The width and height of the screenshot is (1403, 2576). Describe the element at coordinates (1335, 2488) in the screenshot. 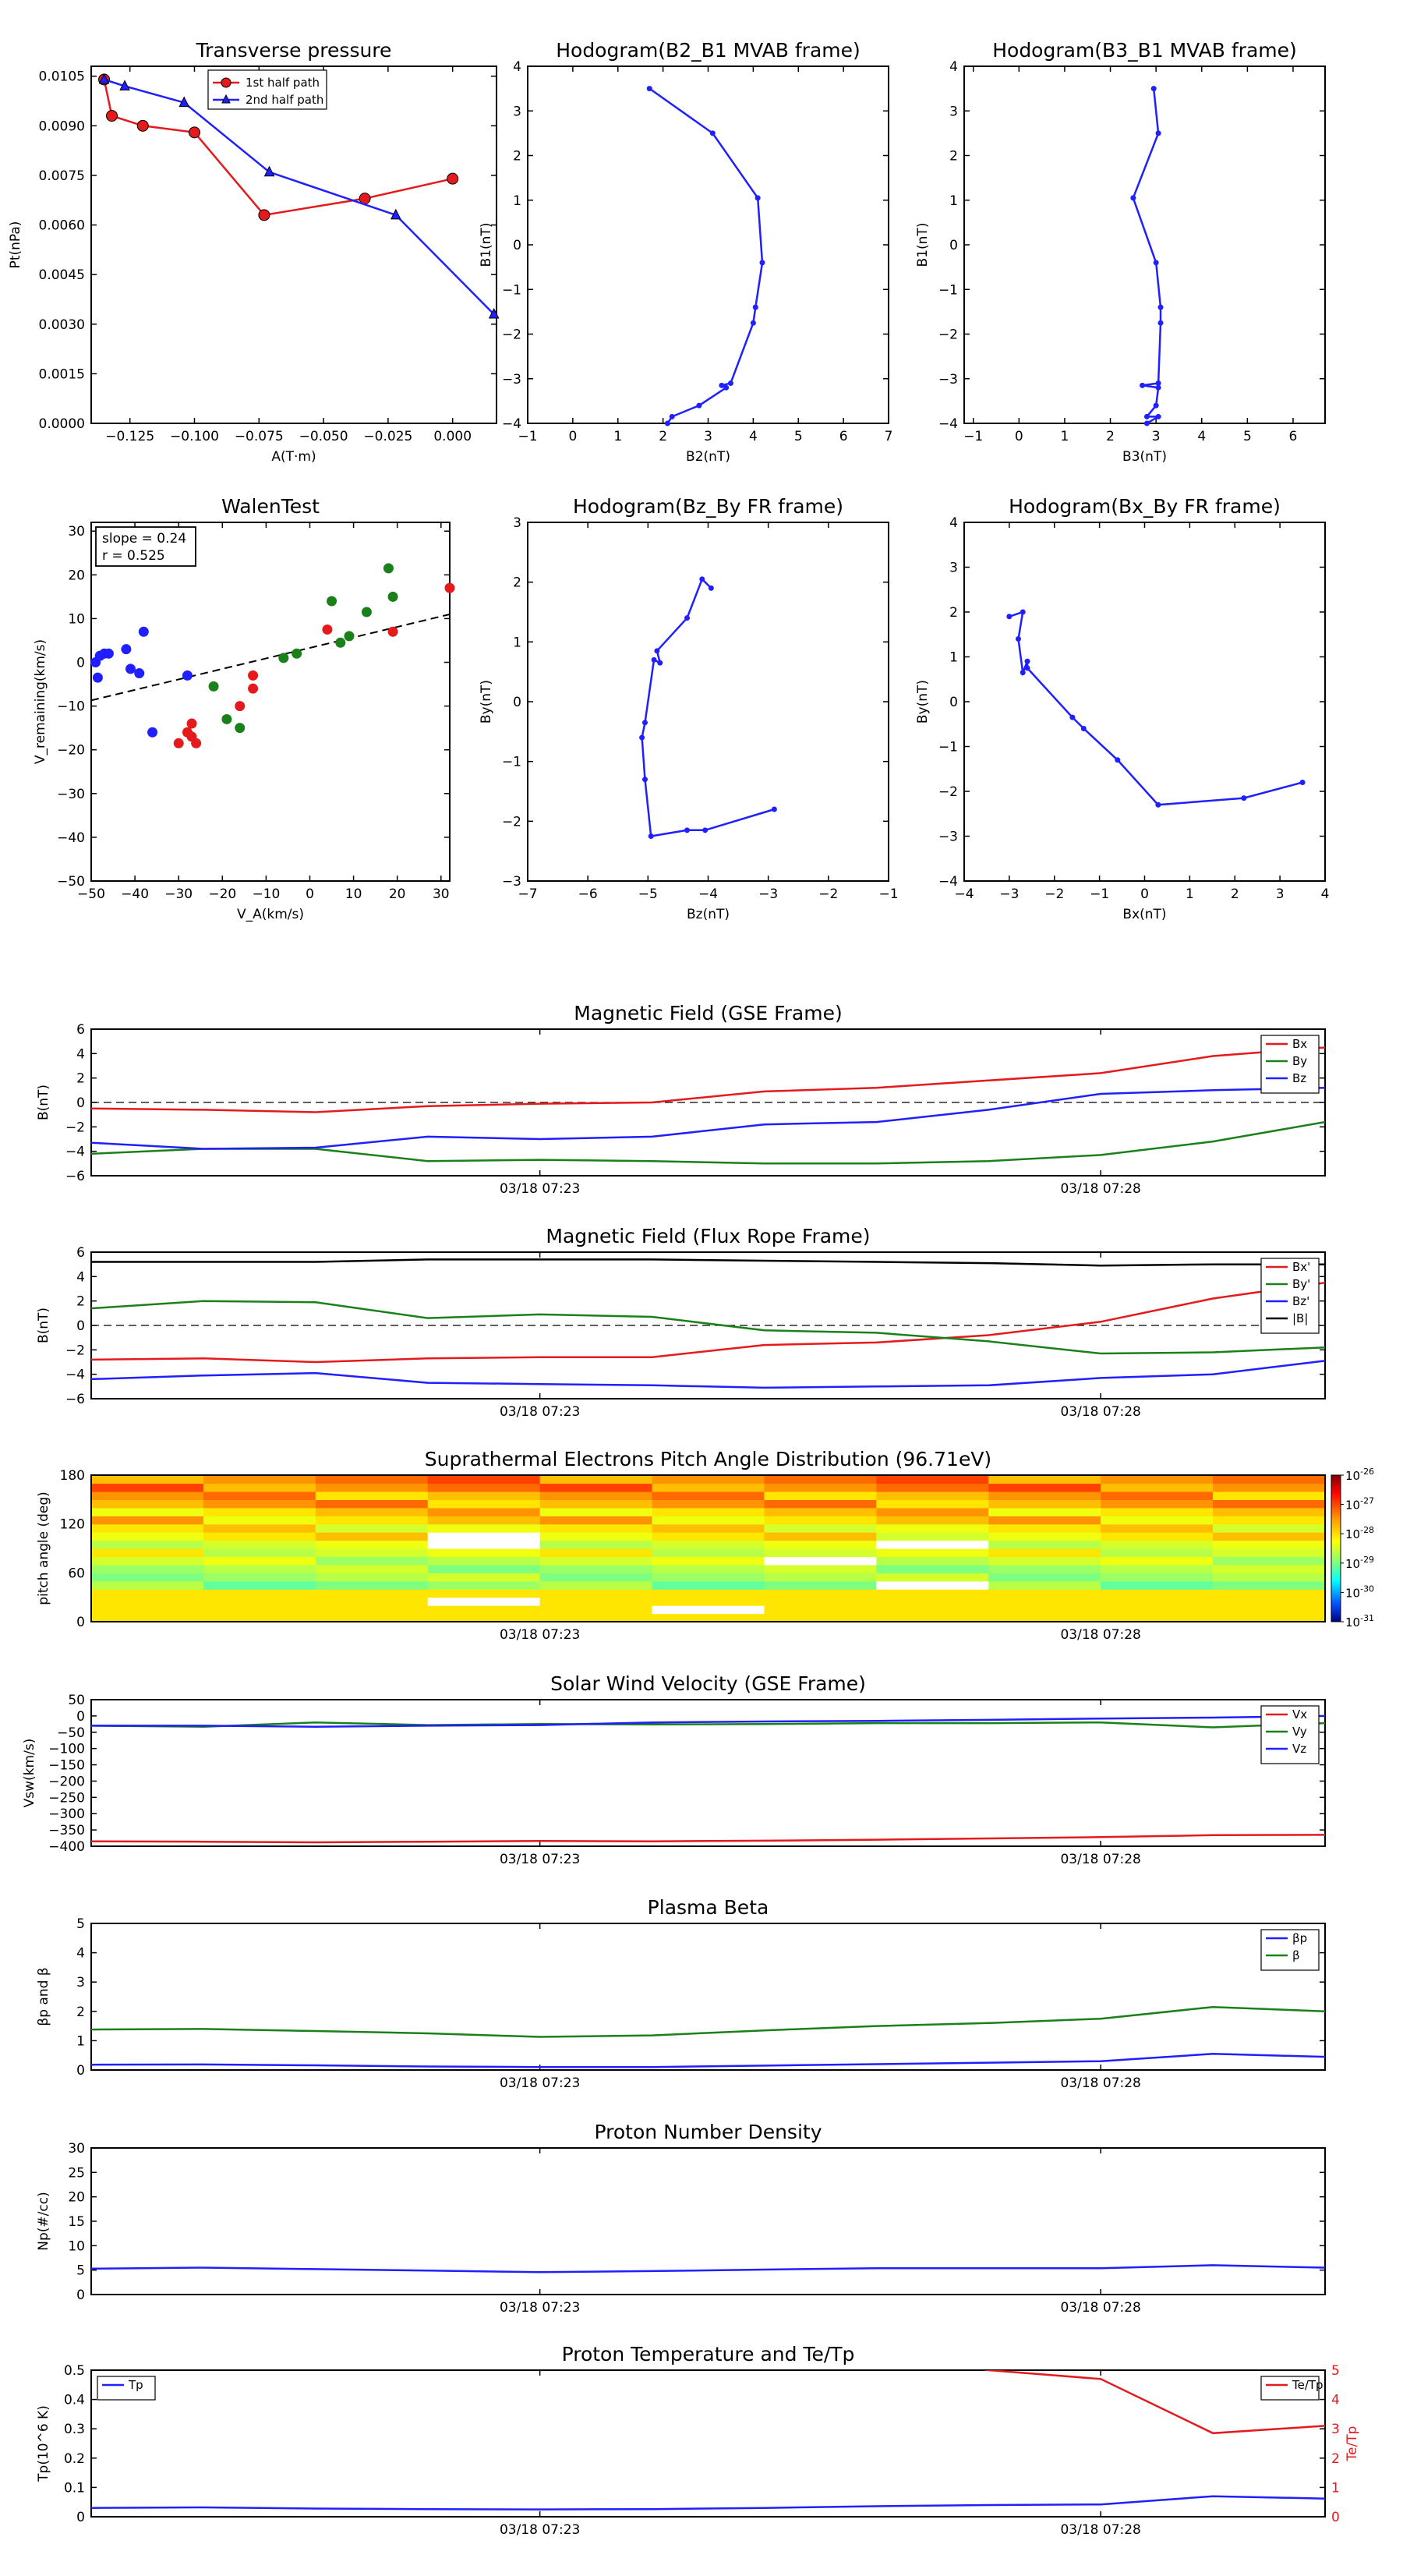

I see `y-right-tick-label: 1` at that location.